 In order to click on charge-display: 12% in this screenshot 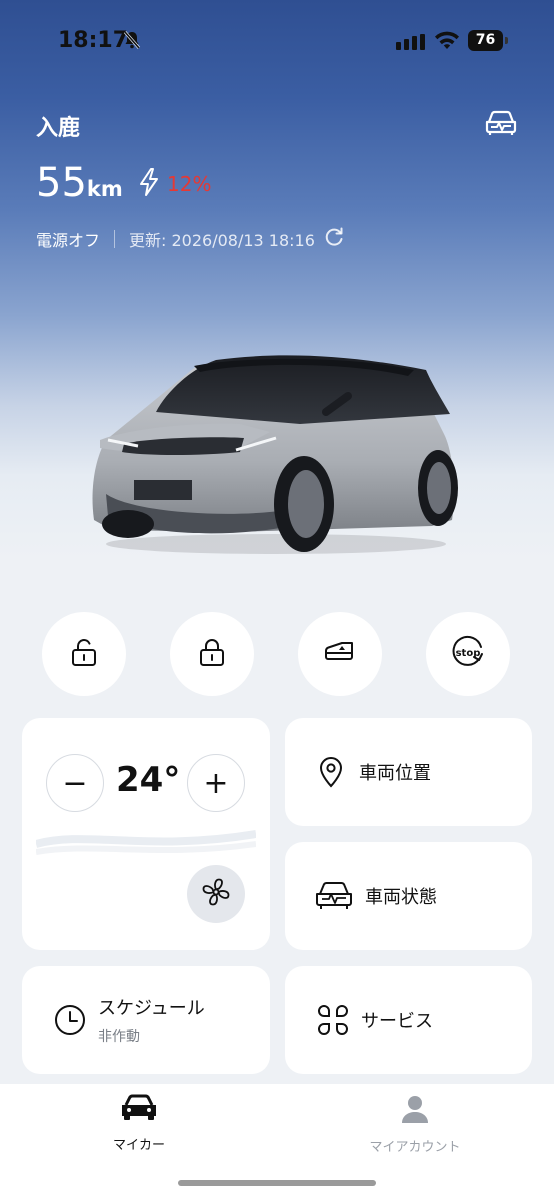, I will do `click(174, 184)`.